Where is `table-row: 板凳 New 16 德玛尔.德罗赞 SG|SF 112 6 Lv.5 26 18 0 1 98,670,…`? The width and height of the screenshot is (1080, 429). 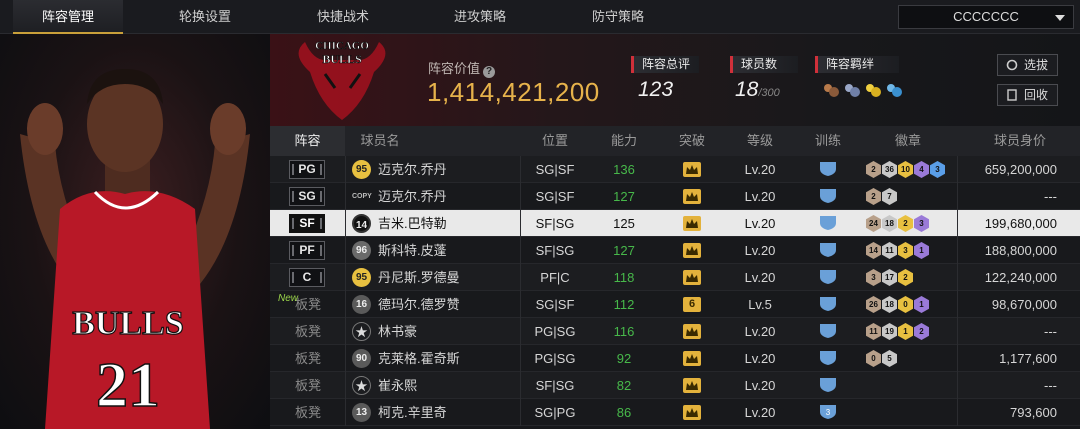 table-row: 板凳 New 16 德玛尔.德罗赞 SG|SF 112 6 Lv.5 26 18 0 1 98,670,… is located at coordinates (675, 304).